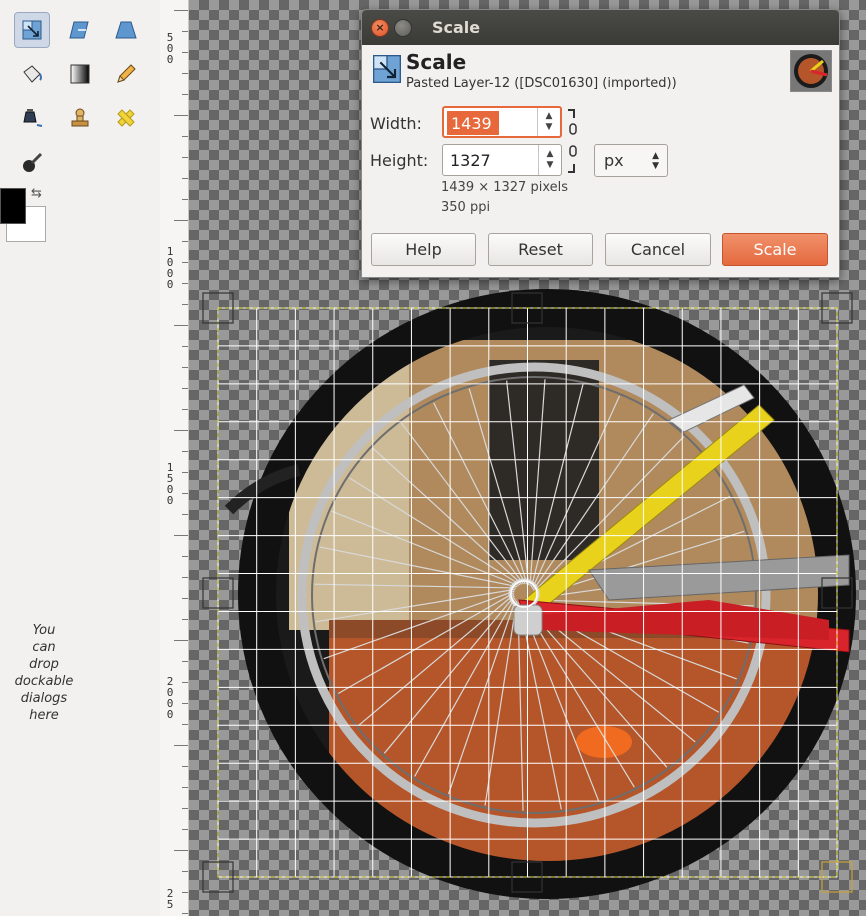 Image resolution: width=866 pixels, height=916 pixels. Describe the element at coordinates (13, 206) in the screenshot. I see `foreground-color-swatch` at that location.